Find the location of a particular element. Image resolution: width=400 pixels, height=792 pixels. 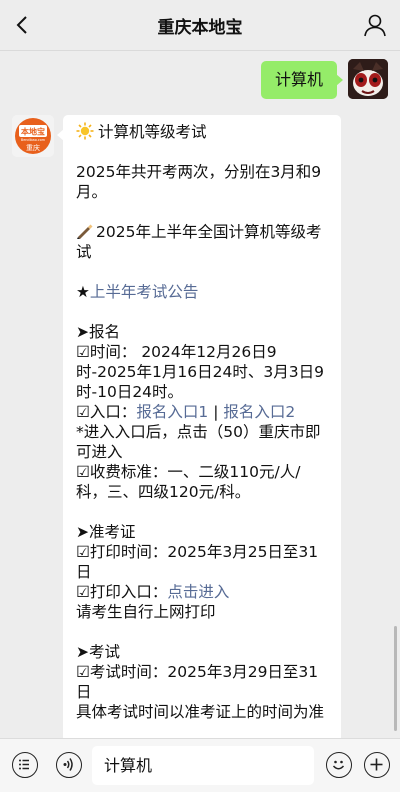

announcement-row: ★上半年考试公告 is located at coordinates (202, 292).